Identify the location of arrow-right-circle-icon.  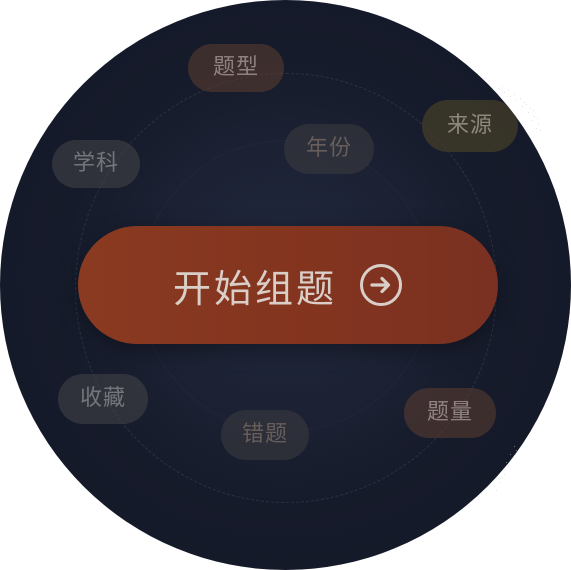
(381, 285).